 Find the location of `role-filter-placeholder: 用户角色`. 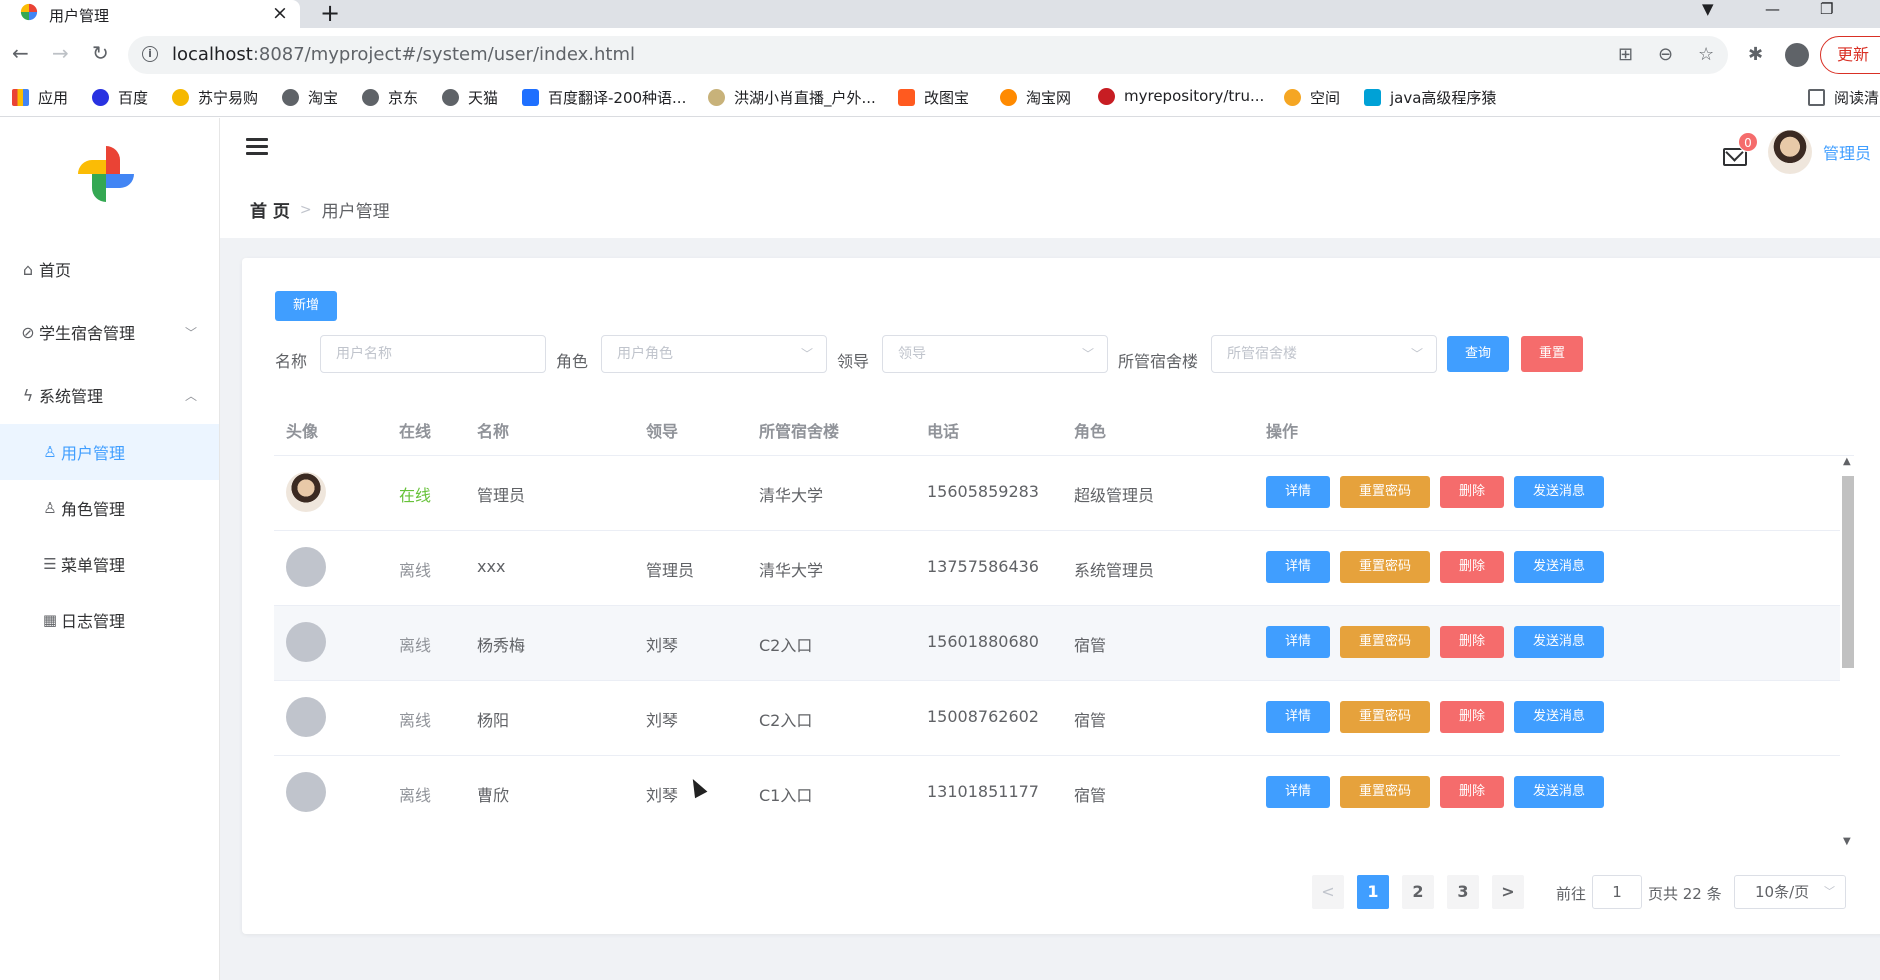

role-filter-placeholder: 用户角色 is located at coordinates (645, 354).